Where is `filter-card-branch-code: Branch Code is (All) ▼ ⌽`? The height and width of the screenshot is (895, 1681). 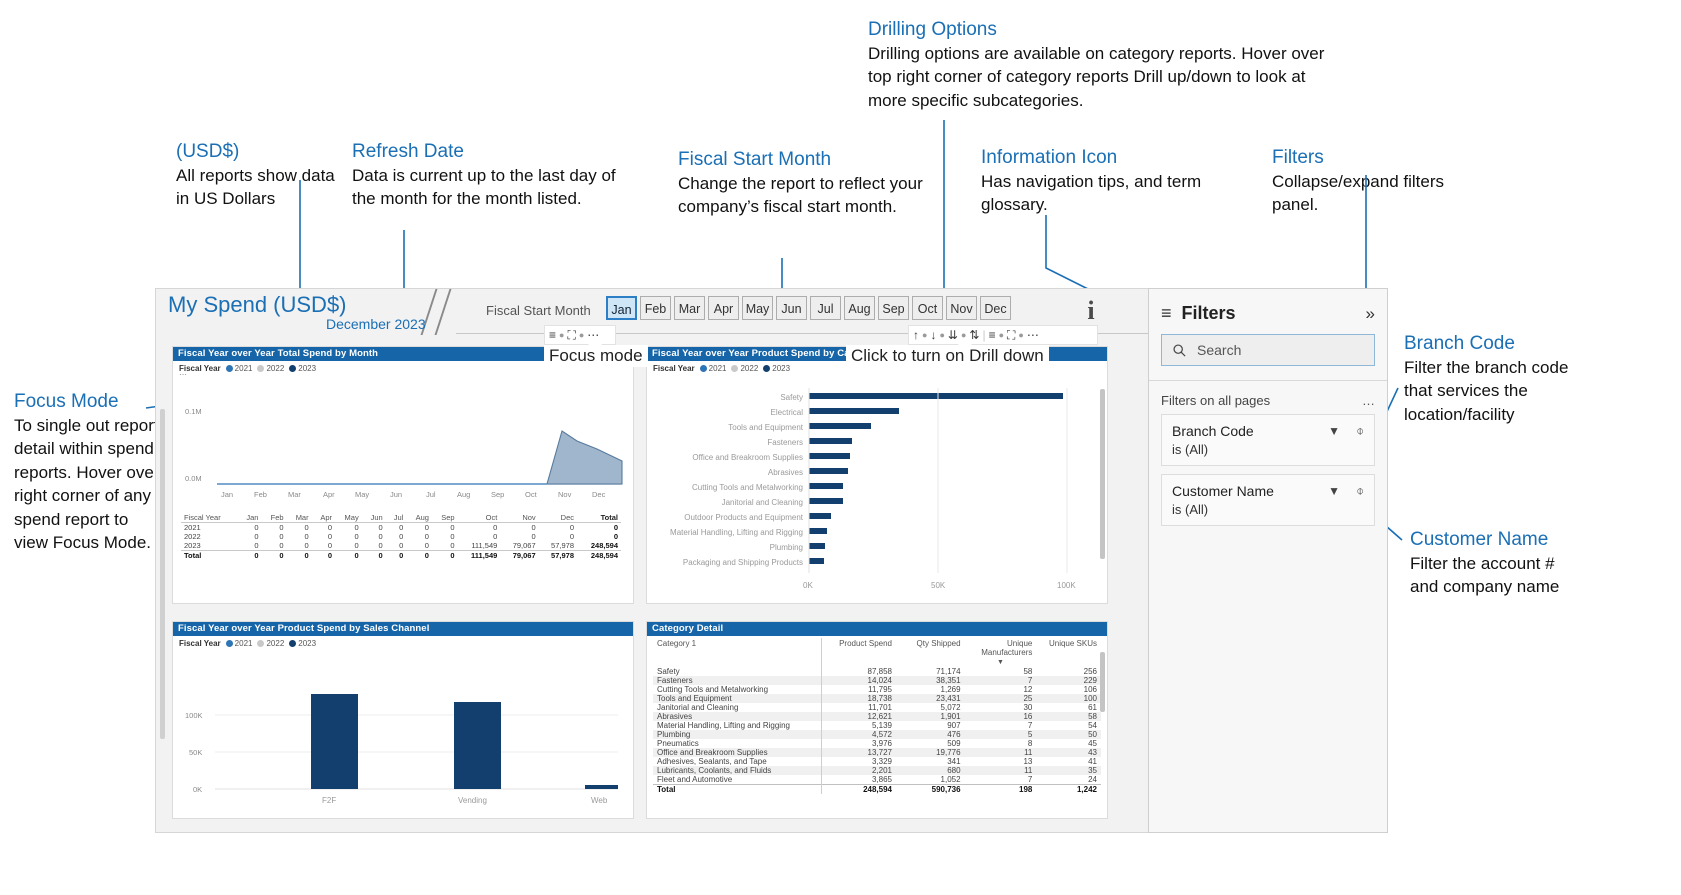
filter-card-branch-code: Branch Code is (All) ▼ ⌽ is located at coordinates (1268, 440).